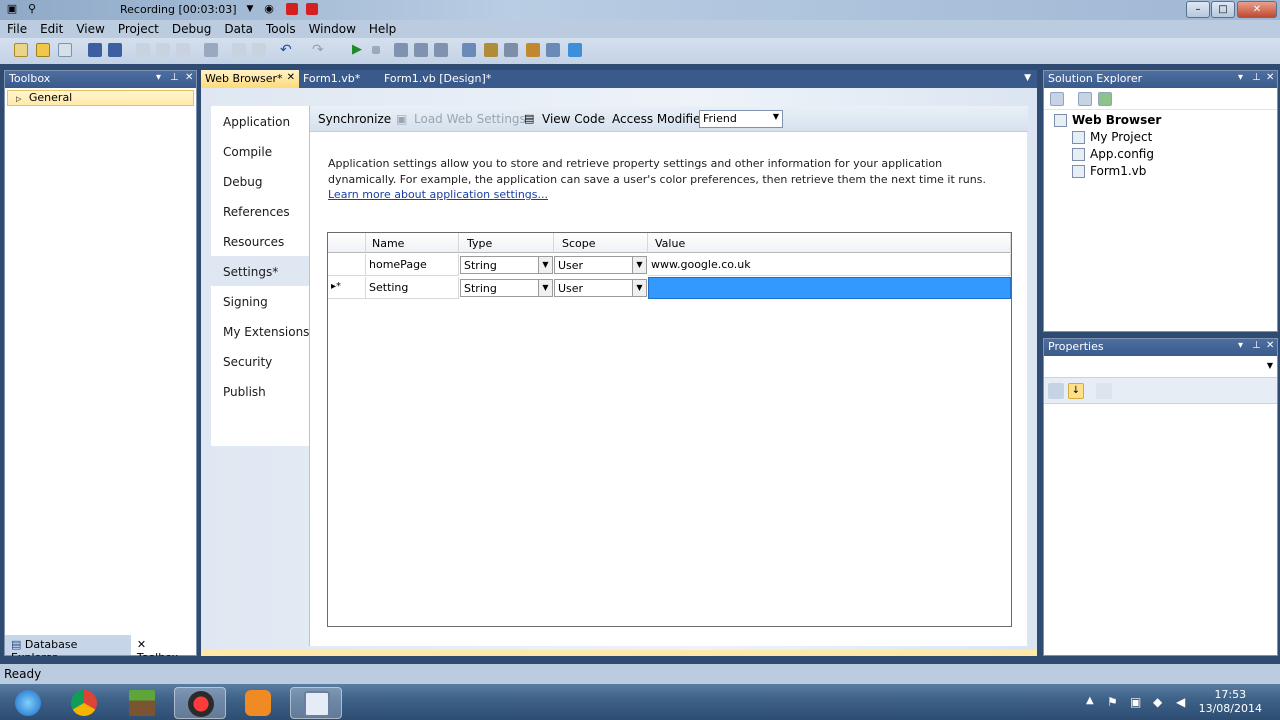  What do you see at coordinates (200, 703) in the screenshot?
I see `taskbar-recorder` at bounding box center [200, 703].